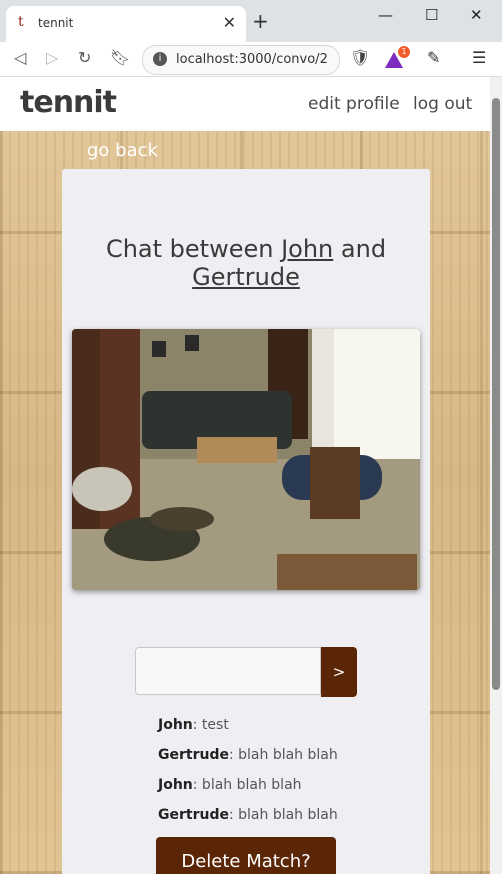 The height and width of the screenshot is (874, 502). What do you see at coordinates (20, 58) in the screenshot?
I see `back-icon: ◁` at bounding box center [20, 58].